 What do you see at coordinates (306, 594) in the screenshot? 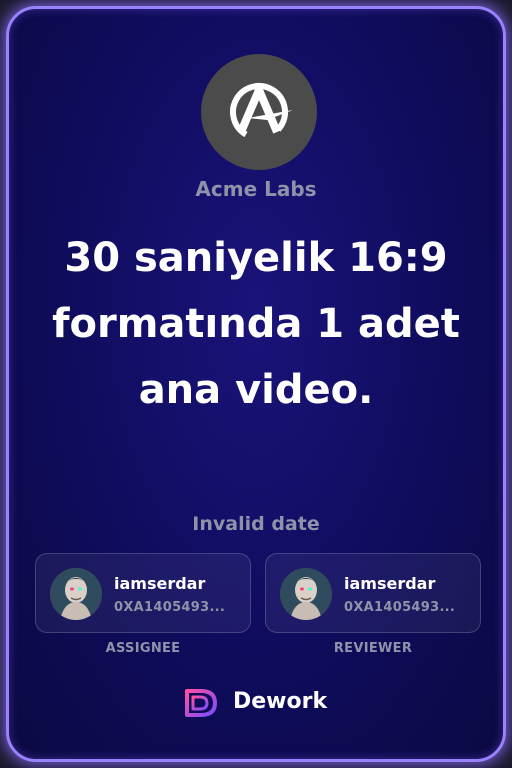
I see `reviewer-avatar` at bounding box center [306, 594].